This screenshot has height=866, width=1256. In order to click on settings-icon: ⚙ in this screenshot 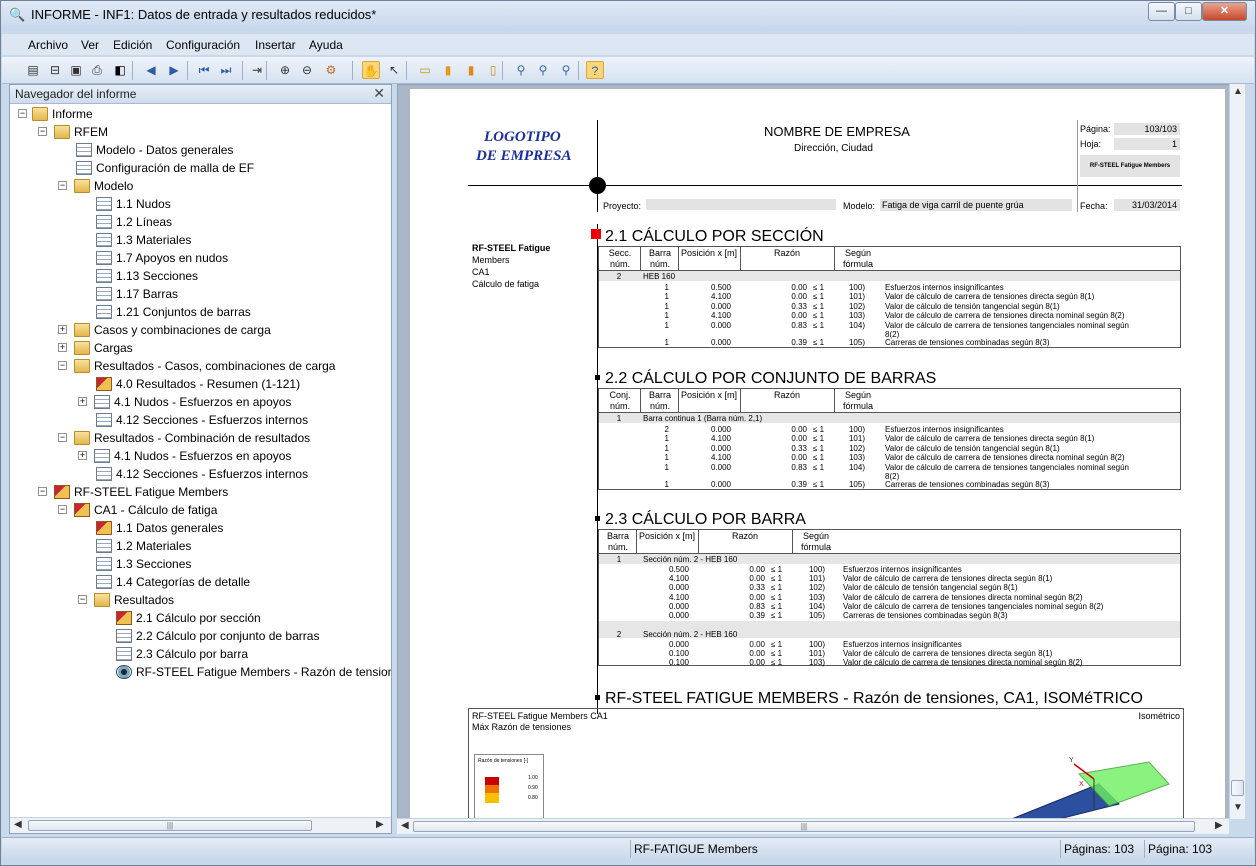, I will do `click(331, 70)`.